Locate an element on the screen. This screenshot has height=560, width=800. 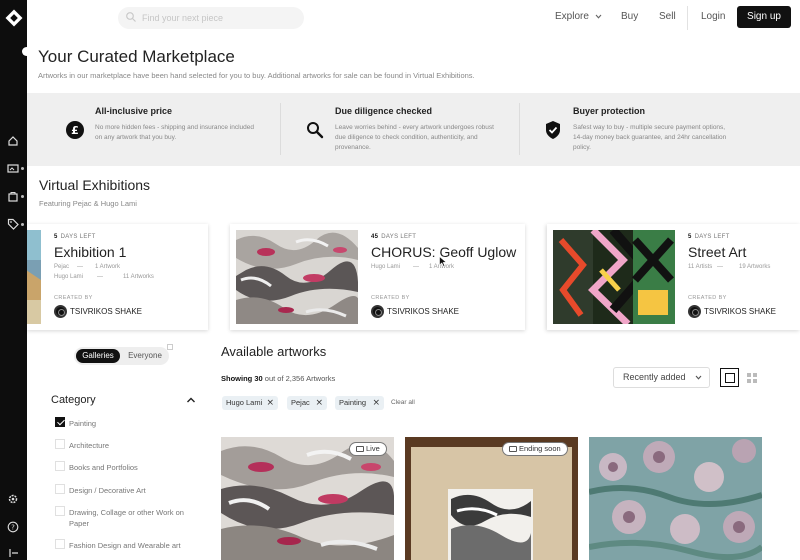
benefit-divider is located at coordinates (519, 129).